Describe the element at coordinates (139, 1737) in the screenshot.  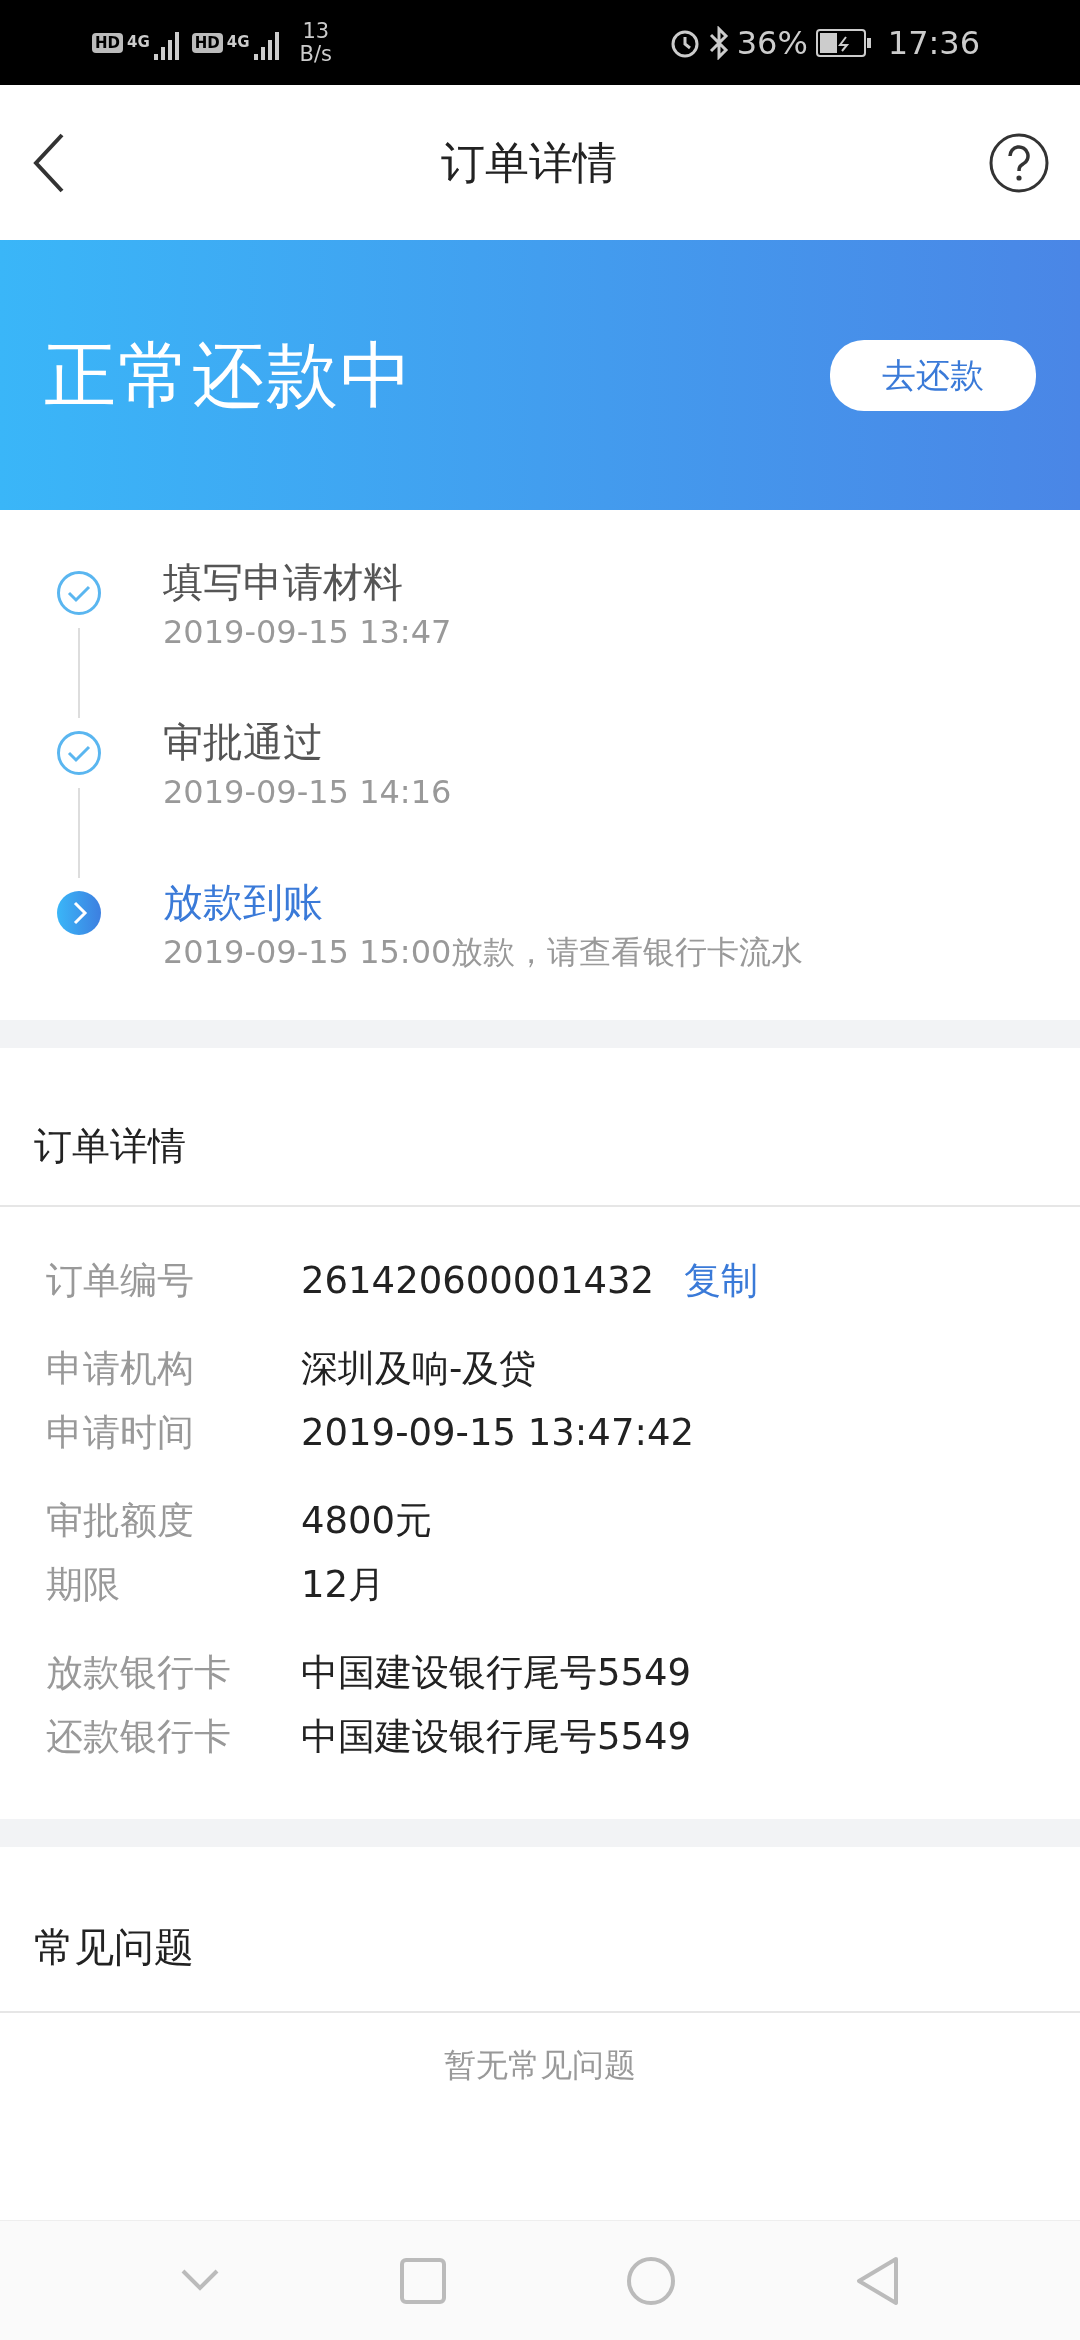
I see `field-label: 还款银行卡` at that location.